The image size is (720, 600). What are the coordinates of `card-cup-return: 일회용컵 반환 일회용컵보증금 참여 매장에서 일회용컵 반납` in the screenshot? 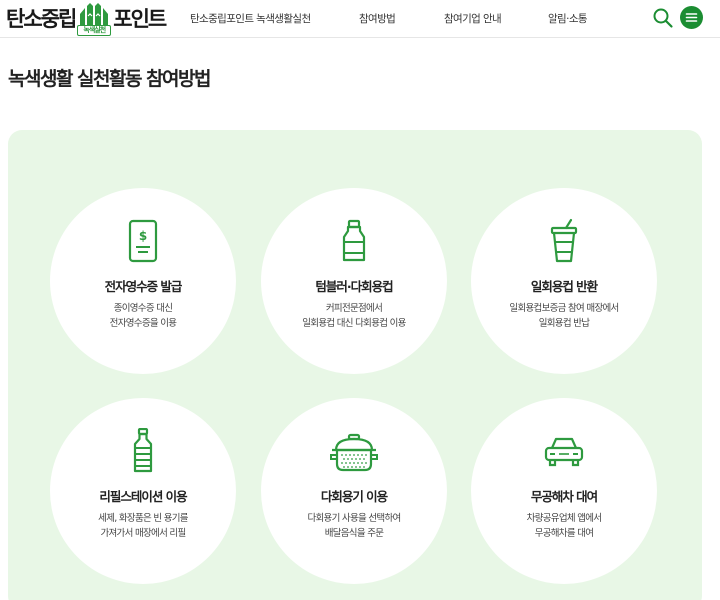 It's located at (564, 281).